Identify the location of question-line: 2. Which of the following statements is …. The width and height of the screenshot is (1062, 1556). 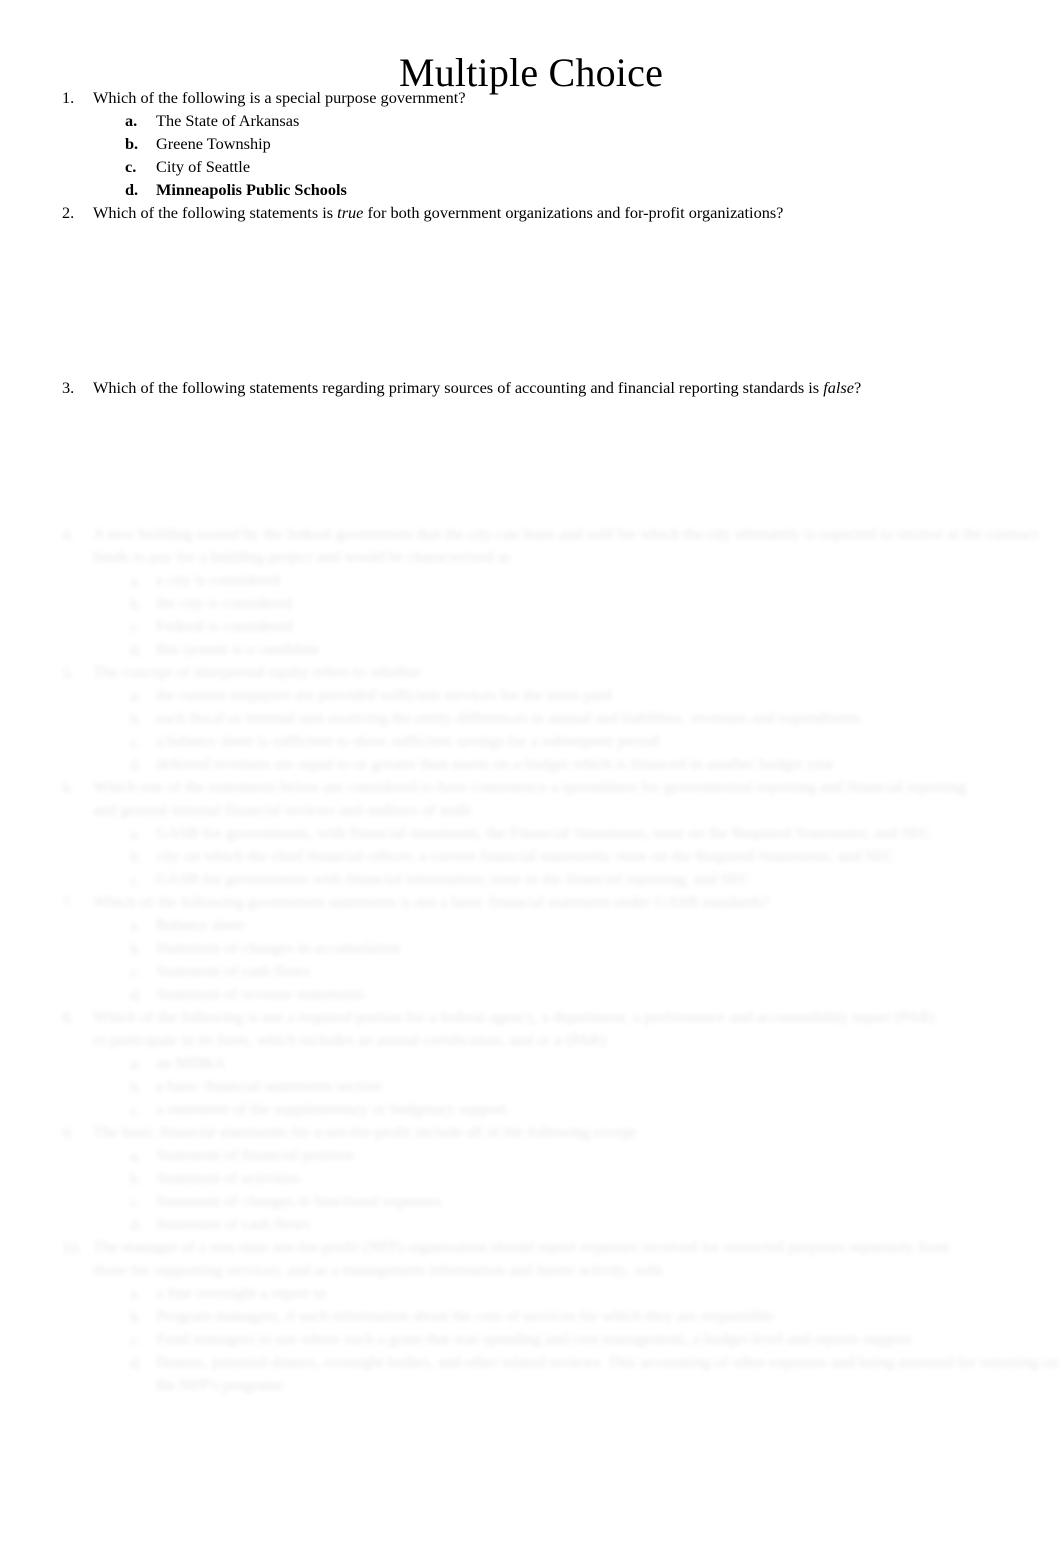
(531, 212).